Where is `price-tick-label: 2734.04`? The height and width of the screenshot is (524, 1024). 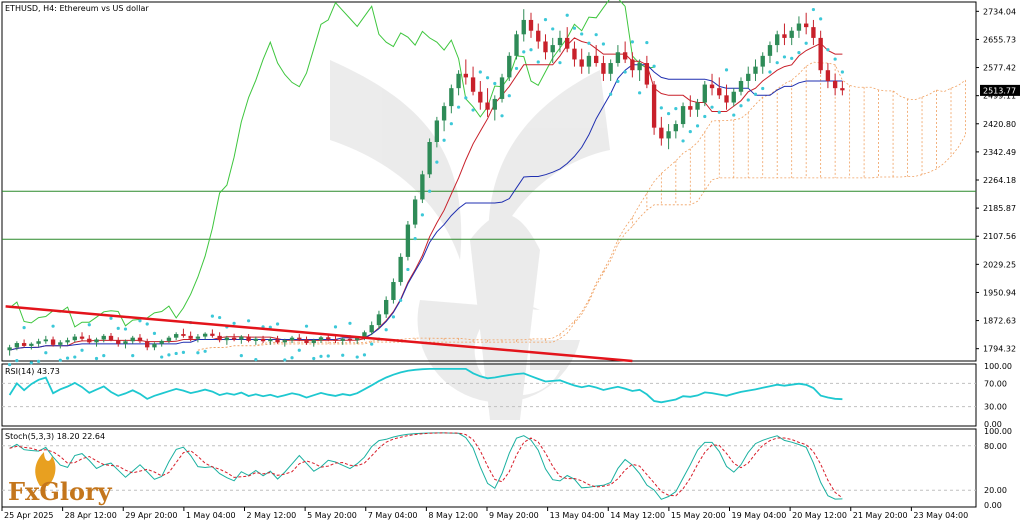 price-tick-label: 2734.04 is located at coordinates (999, 11).